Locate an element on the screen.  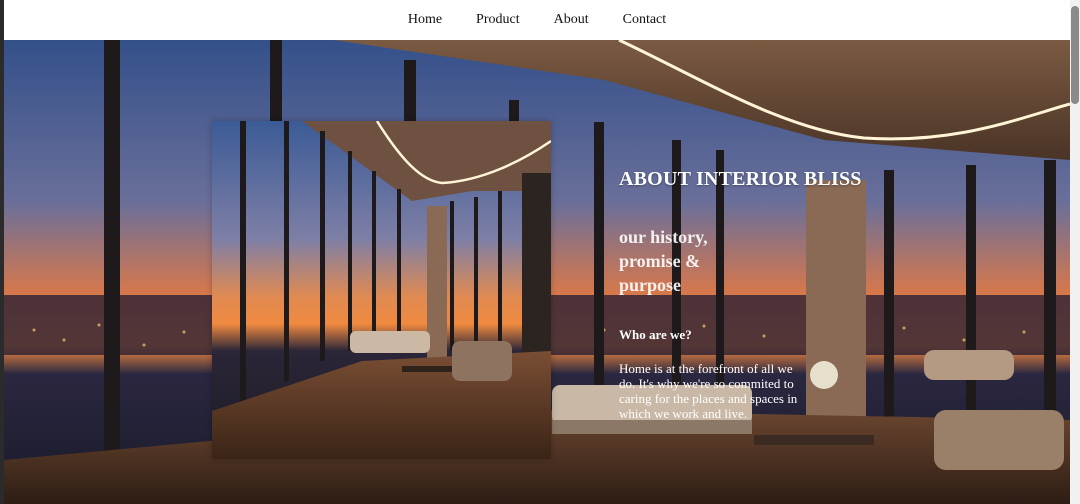
window-edge is located at coordinates (2, 252).